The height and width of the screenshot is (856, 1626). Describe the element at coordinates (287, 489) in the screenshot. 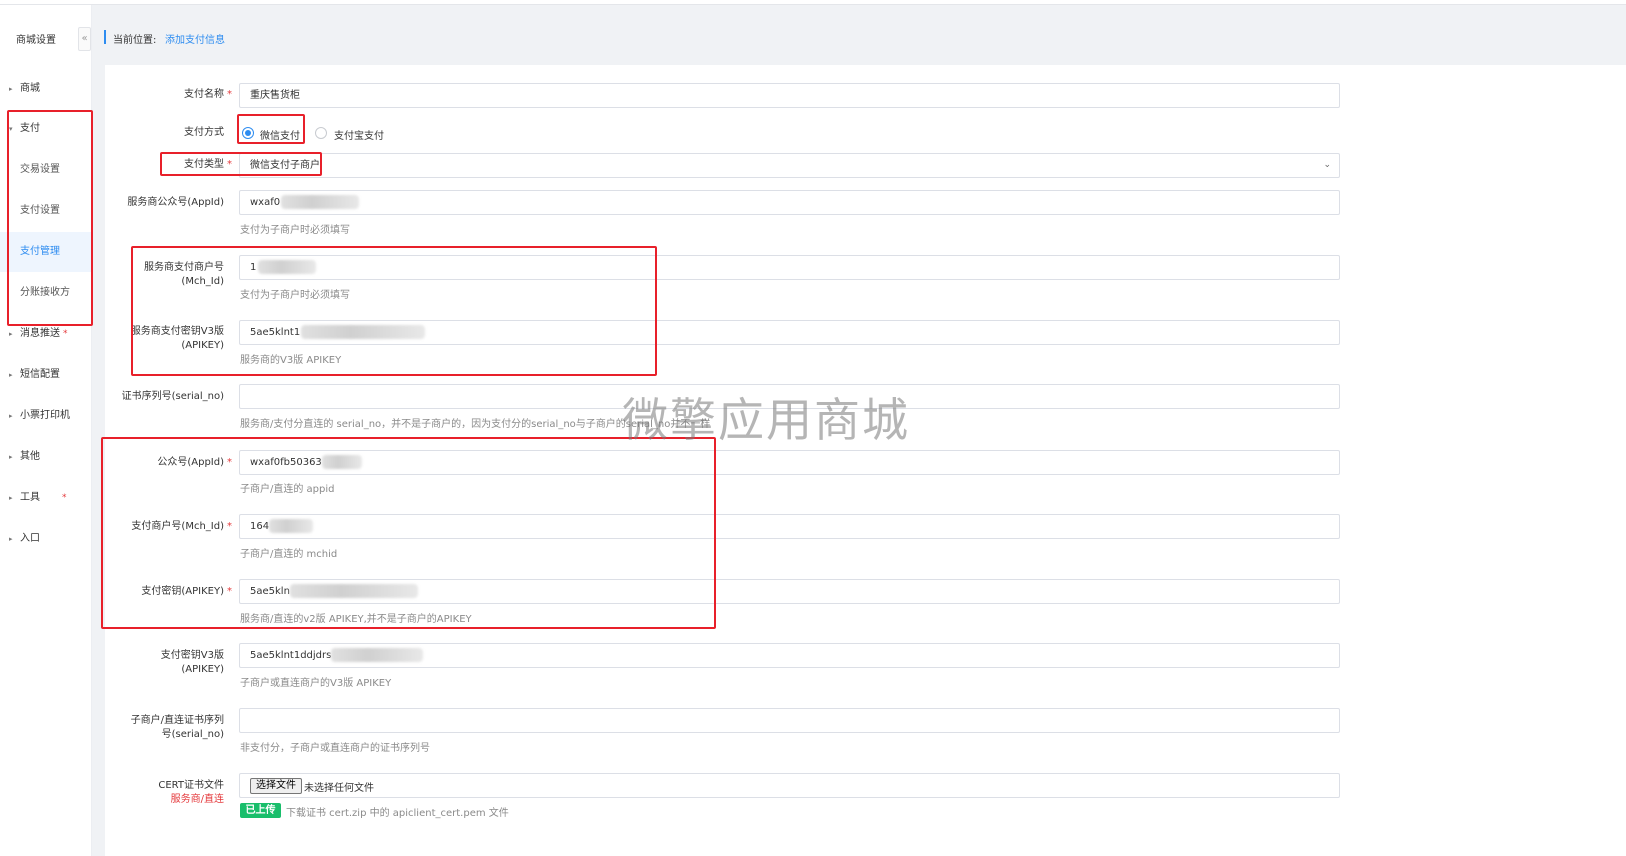

I see `appid-hint: 子商户/直连的 appid` at that location.